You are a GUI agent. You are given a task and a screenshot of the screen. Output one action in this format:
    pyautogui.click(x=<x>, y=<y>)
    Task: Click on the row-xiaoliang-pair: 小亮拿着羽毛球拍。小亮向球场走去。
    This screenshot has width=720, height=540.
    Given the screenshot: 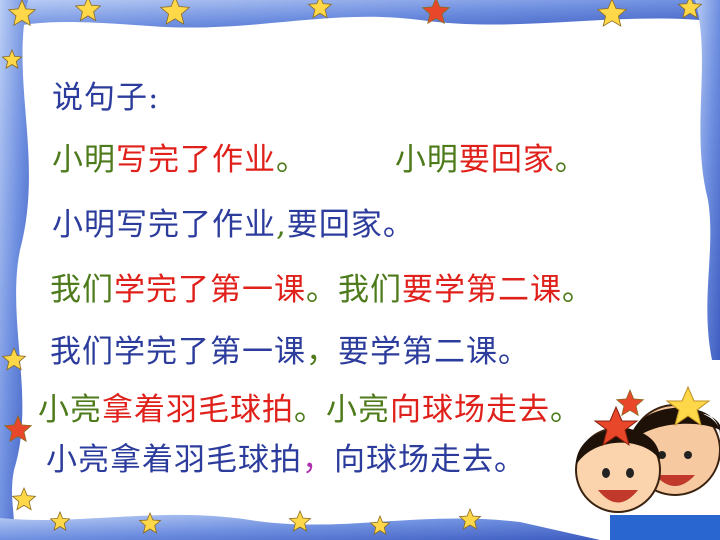 What is the action you would take?
    pyautogui.click(x=310, y=410)
    